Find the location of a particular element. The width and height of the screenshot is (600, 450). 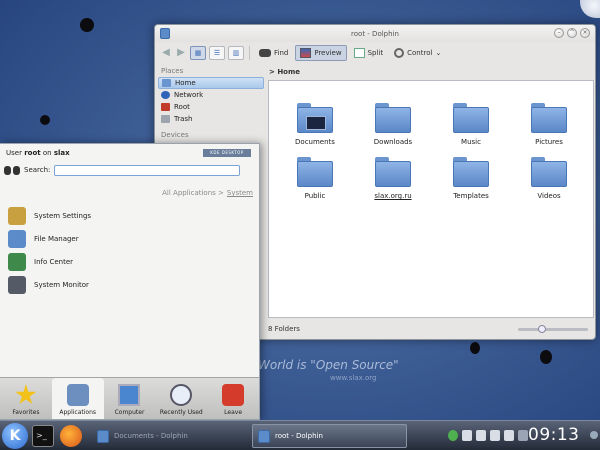

menu-item-label: System Settings is located at coordinates (63, 215).